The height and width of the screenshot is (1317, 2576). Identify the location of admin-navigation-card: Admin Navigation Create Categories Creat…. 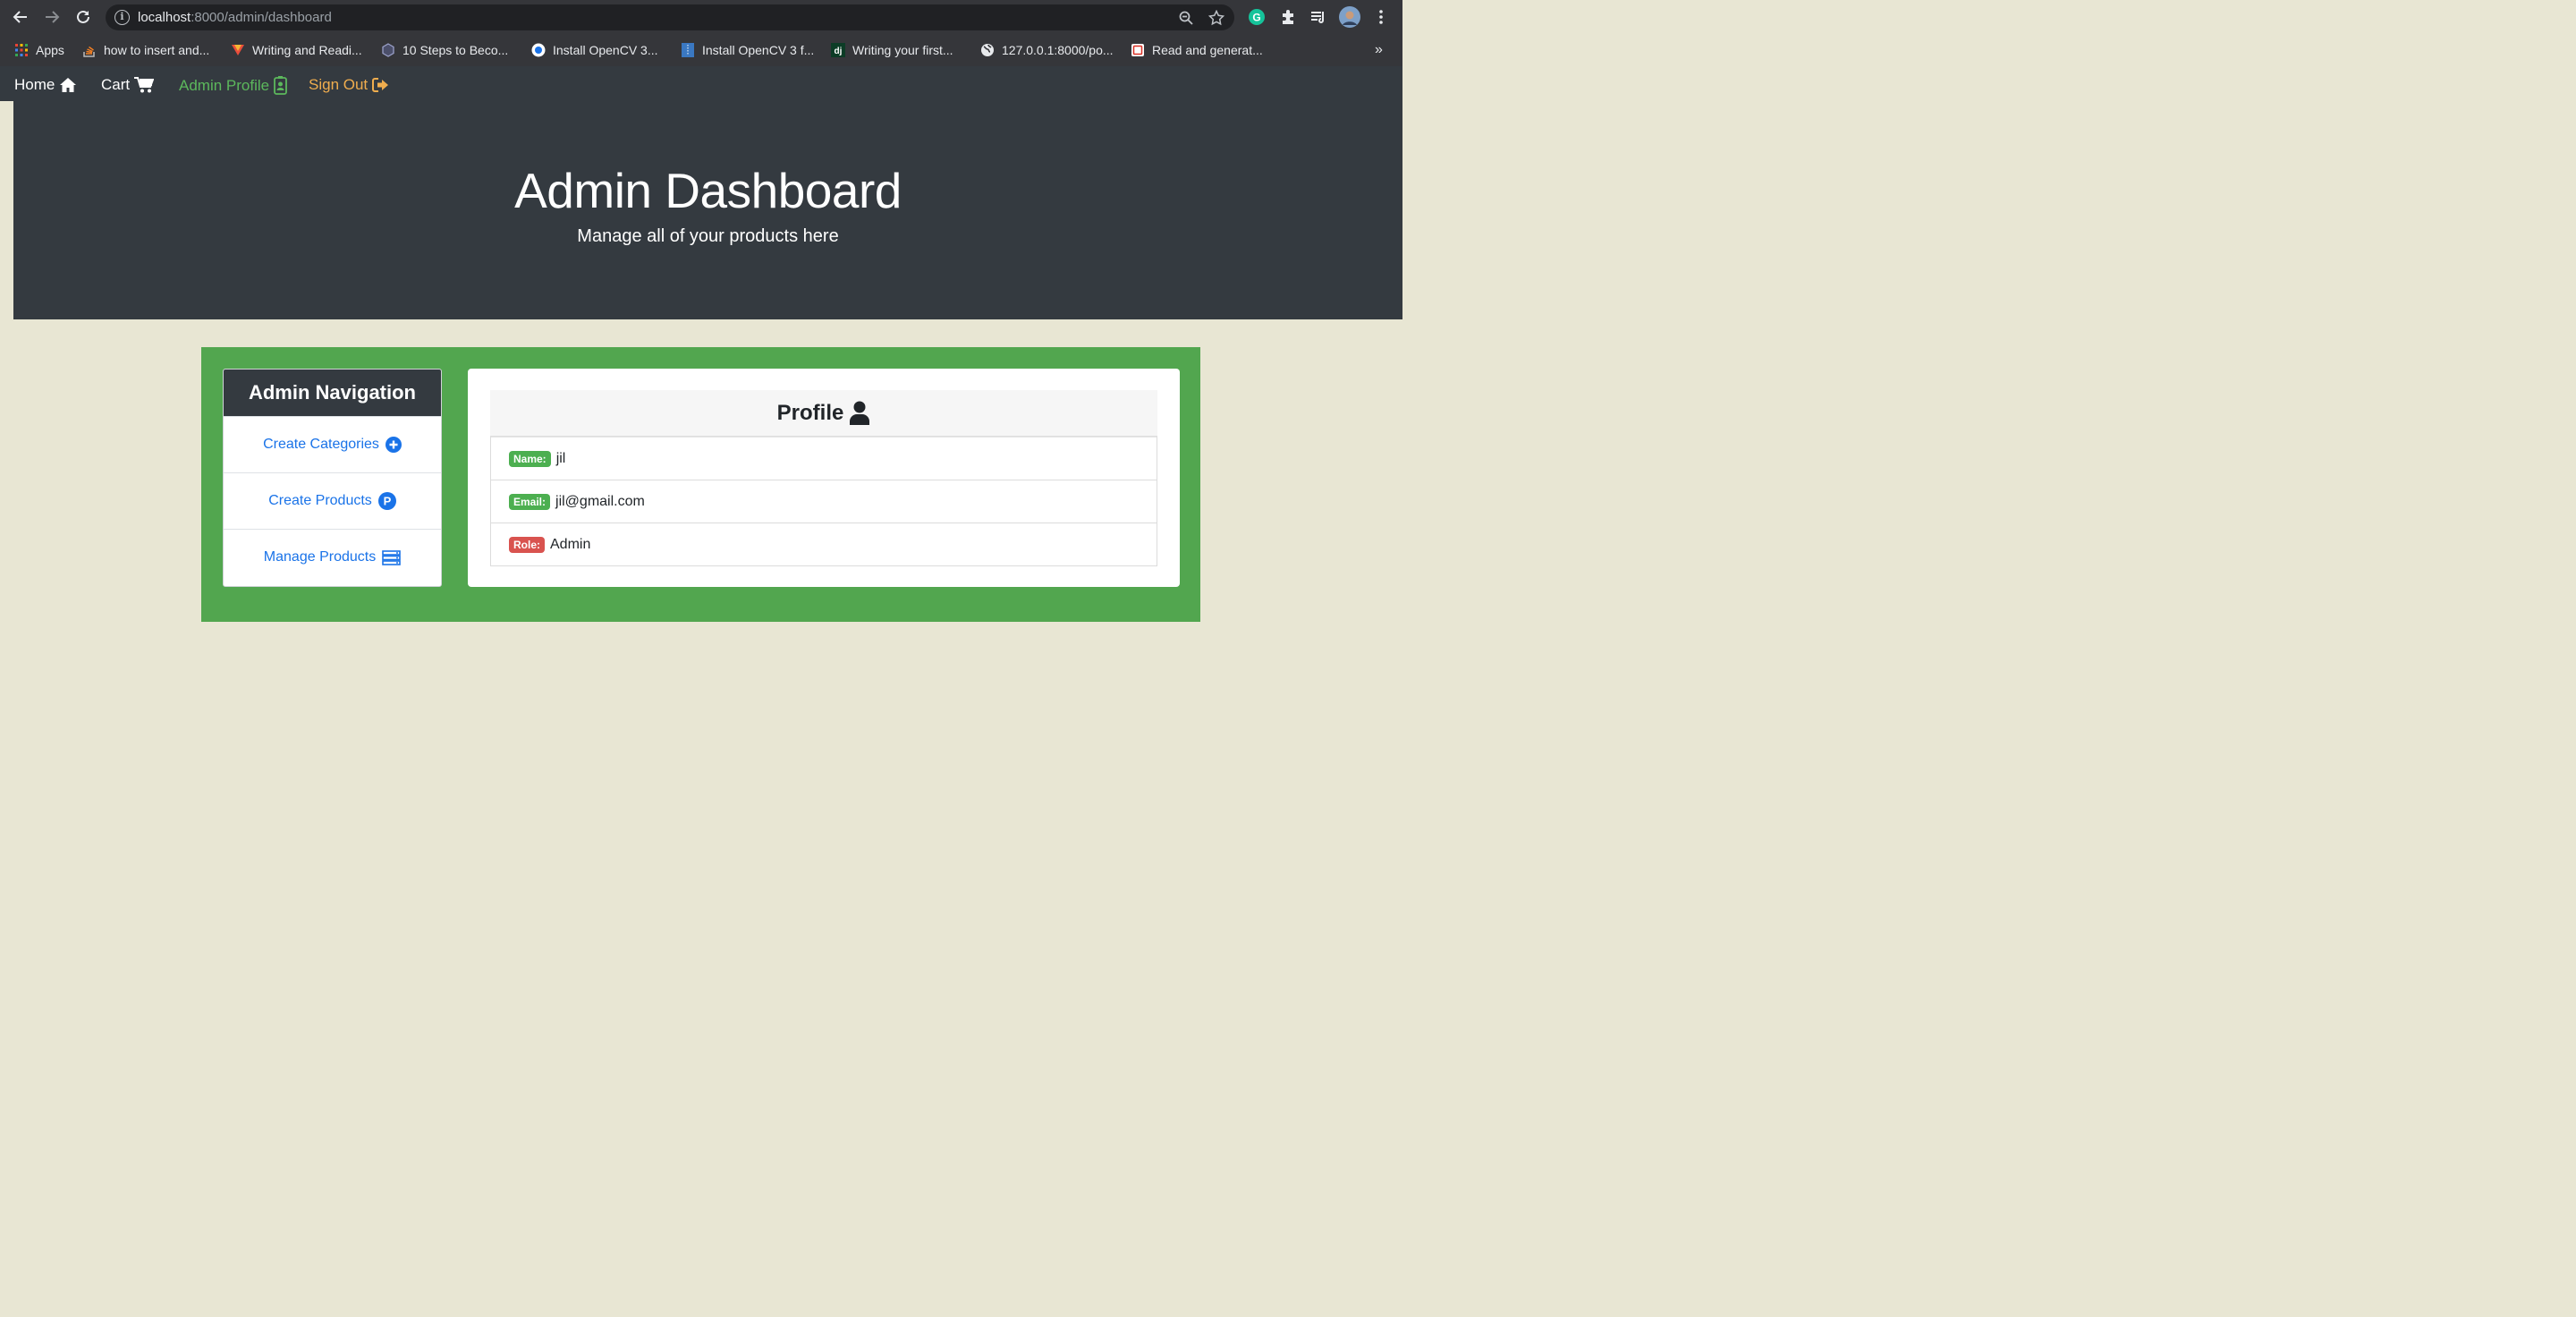
(332, 478).